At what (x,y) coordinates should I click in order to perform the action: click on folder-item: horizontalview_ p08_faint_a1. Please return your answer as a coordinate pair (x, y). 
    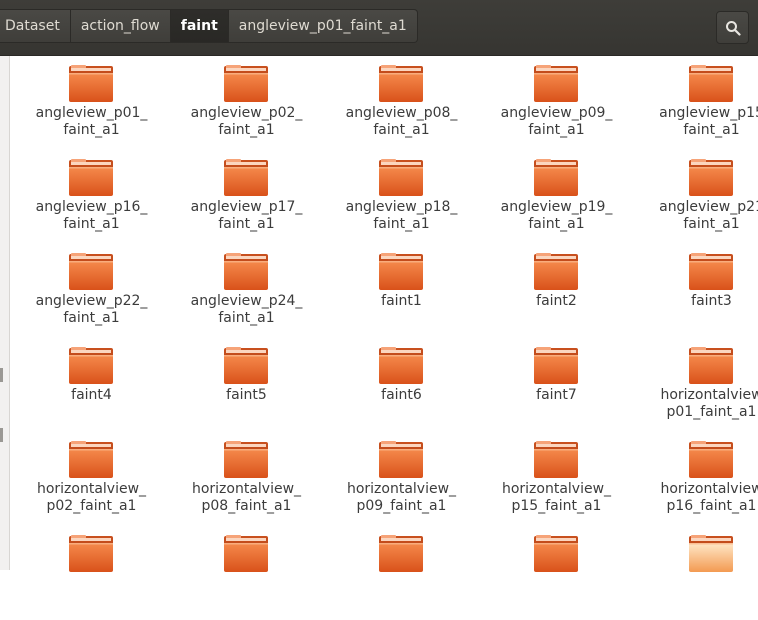
    Looking at the image, I should click on (246, 479).